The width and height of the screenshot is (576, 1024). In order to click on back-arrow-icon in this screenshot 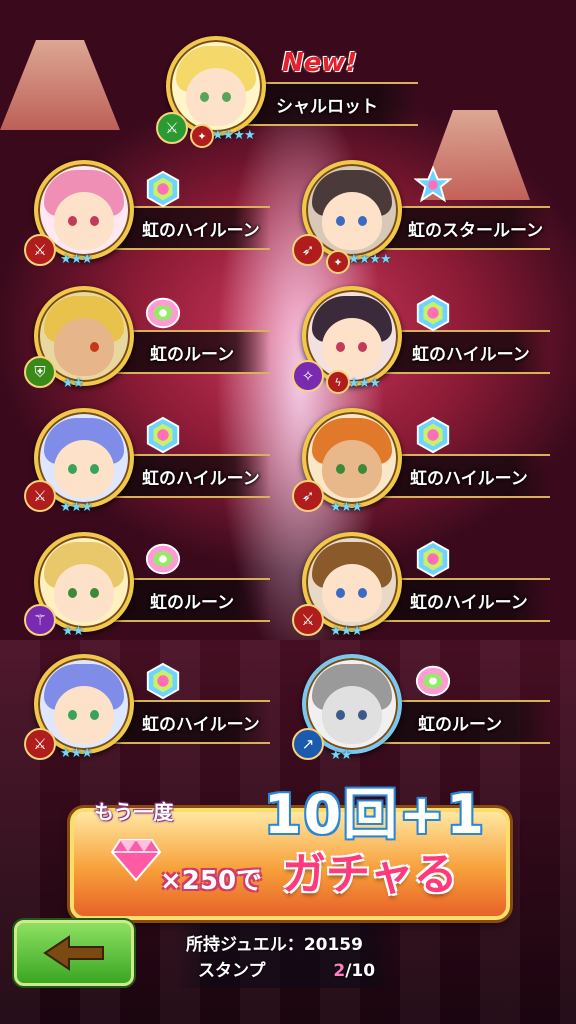, I will do `click(73, 953)`.